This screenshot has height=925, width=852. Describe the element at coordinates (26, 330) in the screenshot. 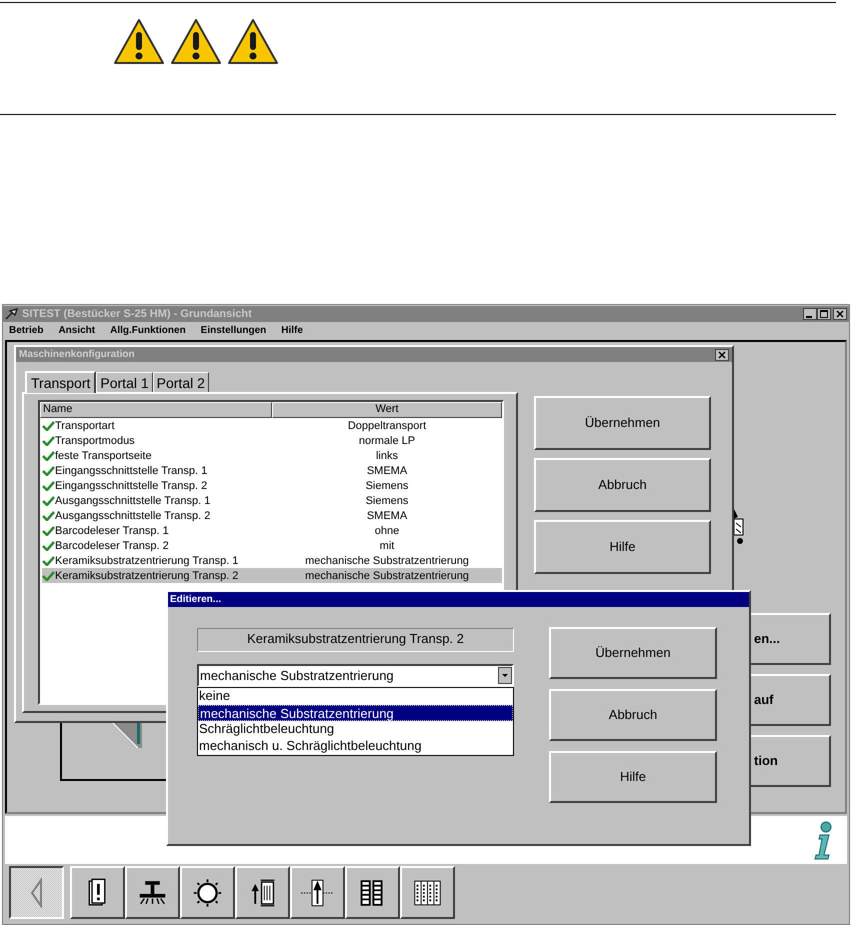

I see `menu-item: Betrieb` at that location.